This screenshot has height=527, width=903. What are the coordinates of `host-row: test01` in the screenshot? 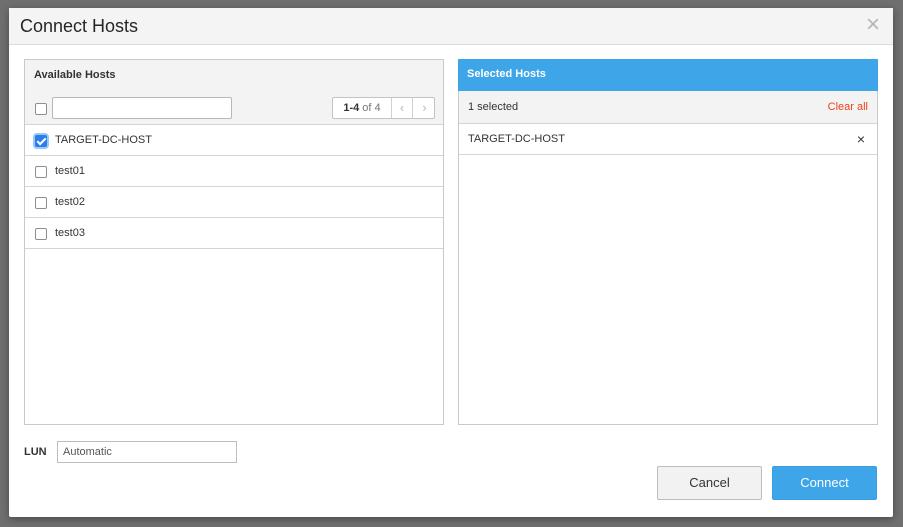 It's located at (234, 171).